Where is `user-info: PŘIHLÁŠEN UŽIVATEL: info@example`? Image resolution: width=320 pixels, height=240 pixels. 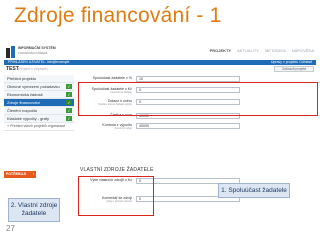 user-info: PŘIHLÁŠEN UŽIVATEL: info@example is located at coordinates (39, 62).